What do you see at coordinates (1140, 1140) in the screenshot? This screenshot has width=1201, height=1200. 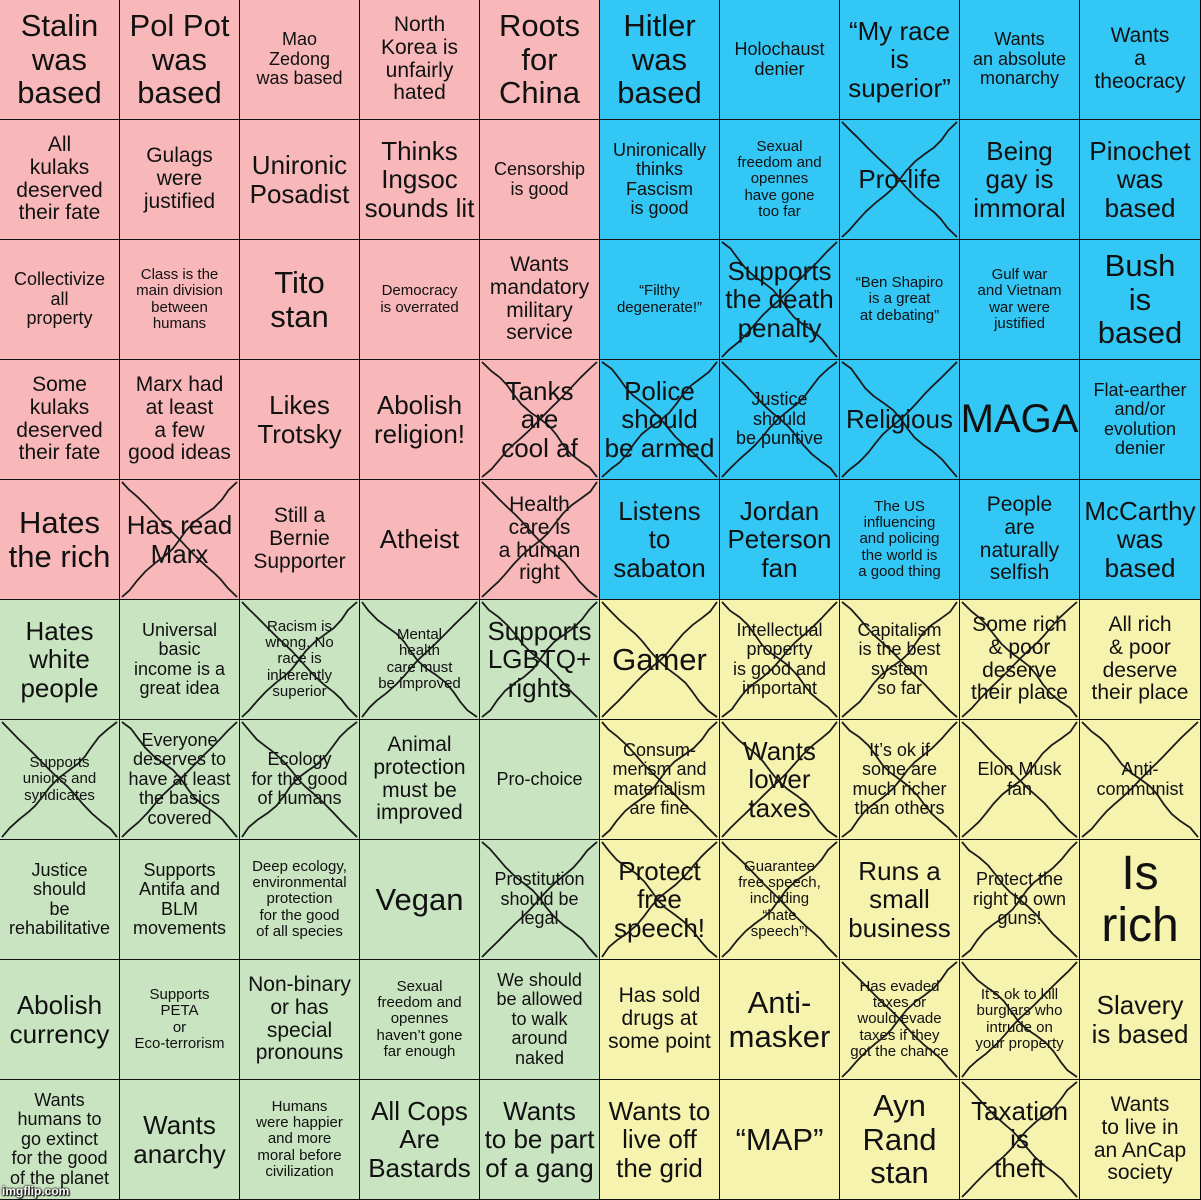 I see `bingo-square: Wants to live in an AnCap society` at bounding box center [1140, 1140].